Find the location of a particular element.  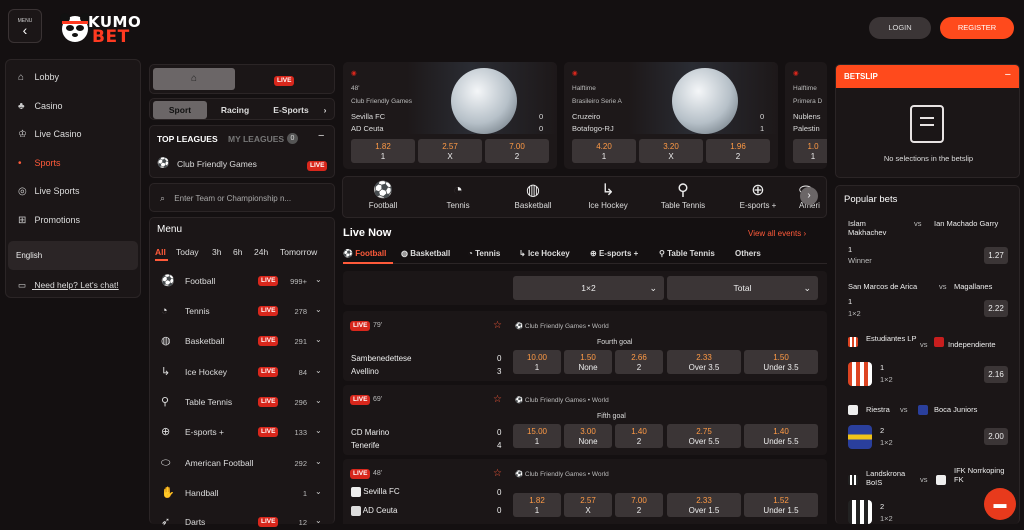

minimize-icon: − is located at coordinates (1008, 75).